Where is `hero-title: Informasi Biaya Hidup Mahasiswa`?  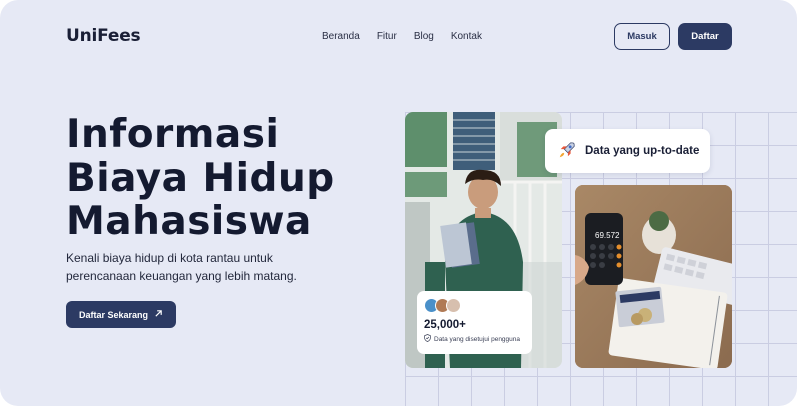 hero-title: Informasi Biaya Hidup Mahasiswa is located at coordinates (226, 178).